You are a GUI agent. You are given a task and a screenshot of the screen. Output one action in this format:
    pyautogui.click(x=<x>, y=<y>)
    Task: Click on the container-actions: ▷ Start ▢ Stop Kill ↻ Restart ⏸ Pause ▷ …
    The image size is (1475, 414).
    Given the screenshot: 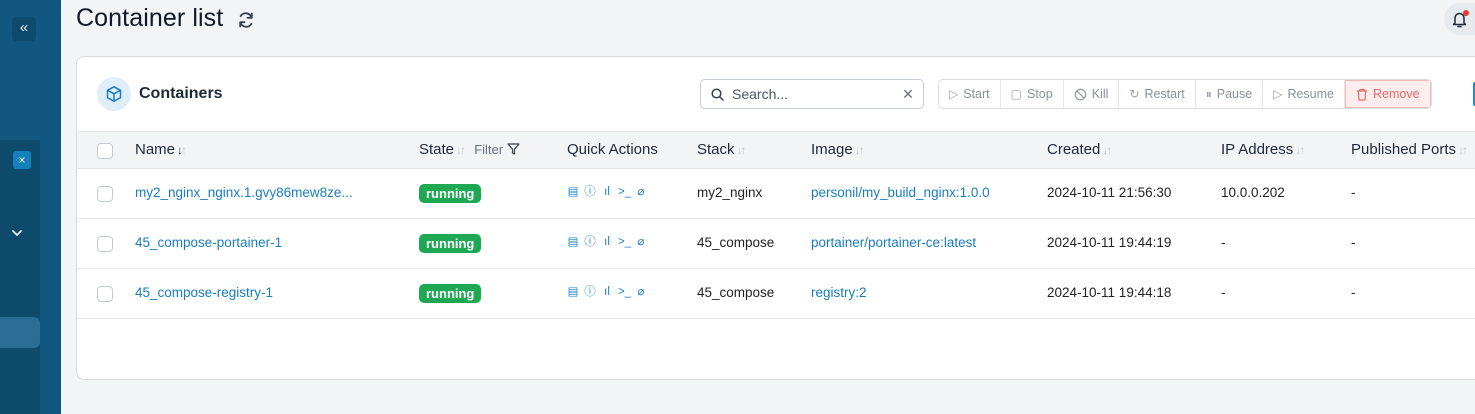 What is the action you would take?
    pyautogui.click(x=1185, y=94)
    